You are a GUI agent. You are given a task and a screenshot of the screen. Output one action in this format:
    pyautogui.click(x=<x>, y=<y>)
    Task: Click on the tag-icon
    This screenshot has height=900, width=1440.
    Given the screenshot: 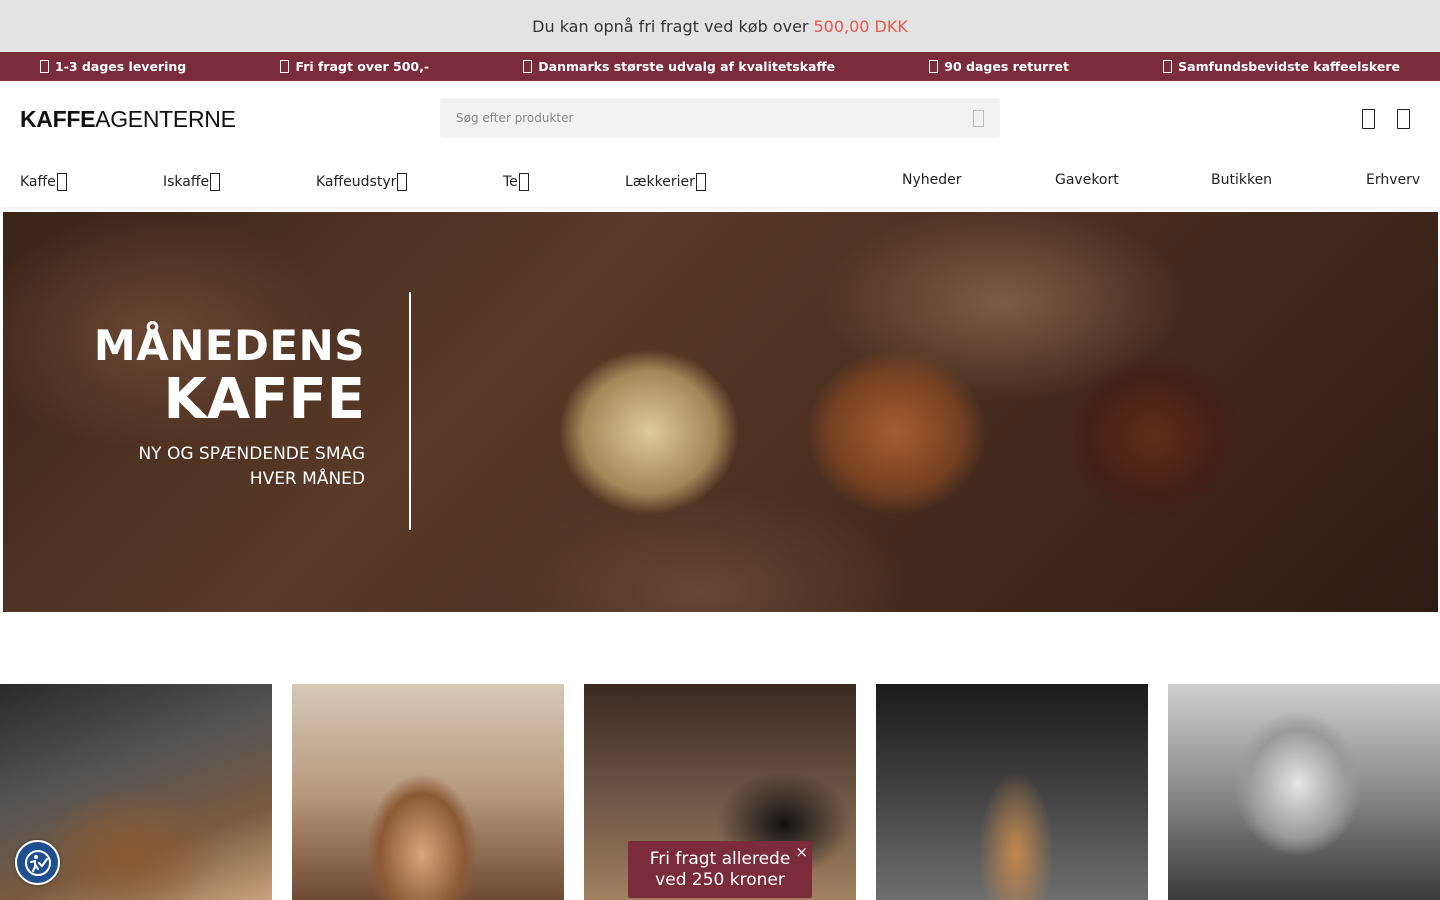 What is the action you would take?
    pyautogui.click(x=285, y=66)
    